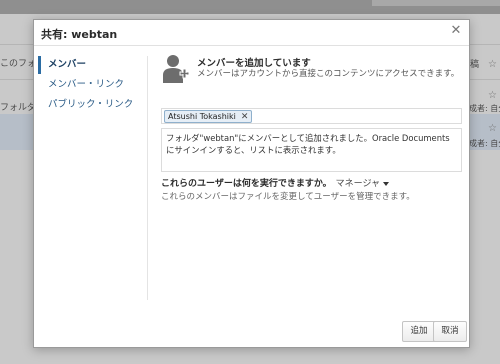 This screenshot has width=500, height=364. I want to click on member-chip: Atsushi Tokashiki ✕, so click(208, 116).